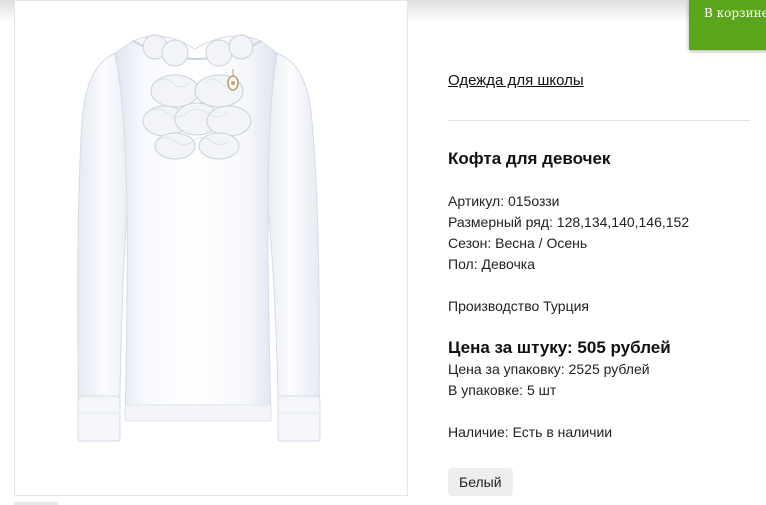 Image resolution: width=766 pixels, height=505 pixels. I want to click on availability-text: Наличие: Есть в наличии, so click(530, 432).